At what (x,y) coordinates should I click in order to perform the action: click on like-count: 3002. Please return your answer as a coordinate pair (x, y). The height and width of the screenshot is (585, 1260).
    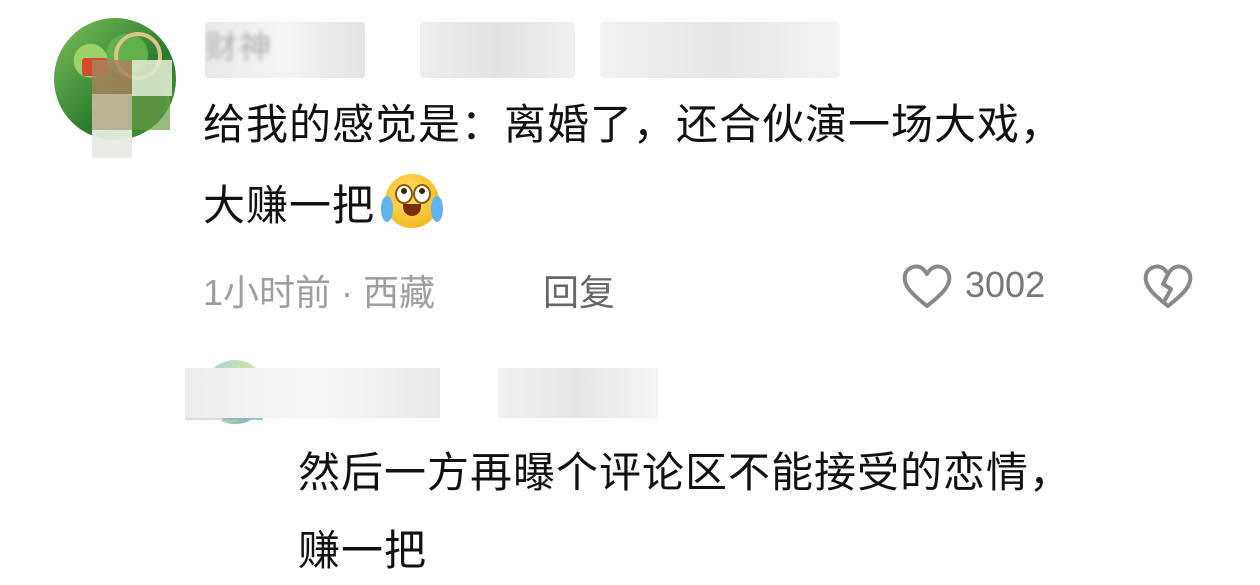
    Looking at the image, I should click on (1005, 284).